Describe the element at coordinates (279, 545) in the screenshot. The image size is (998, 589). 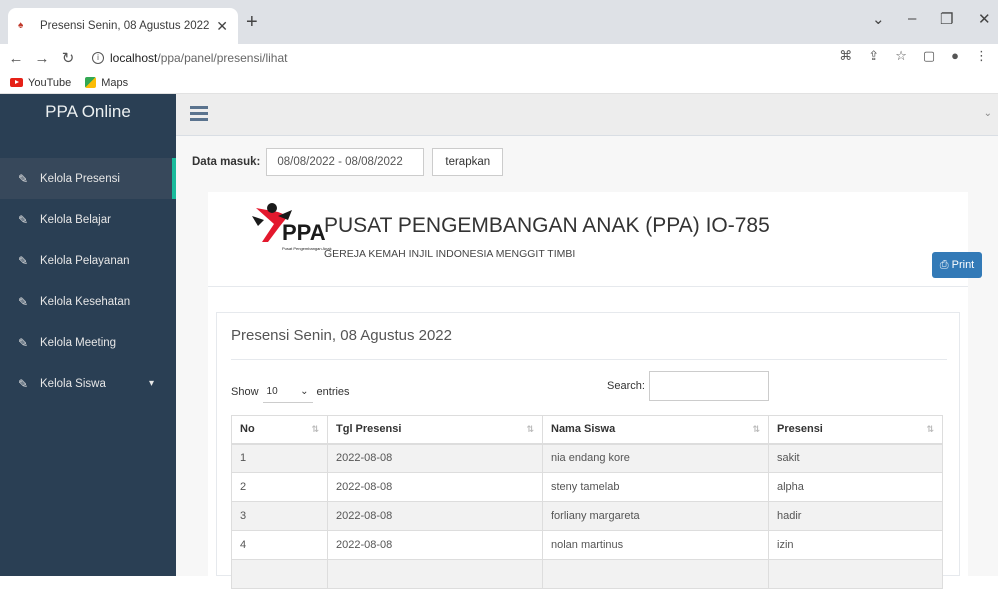
I see `cell-no: 4` at that location.